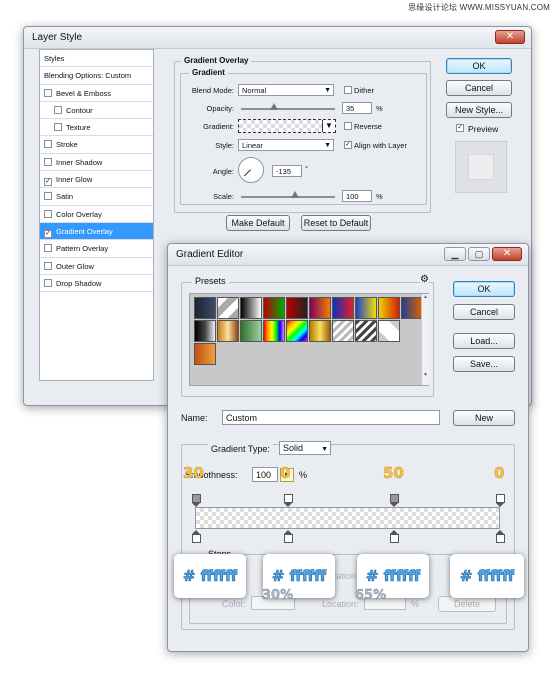  Describe the element at coordinates (286, 90) in the screenshot. I see `blend-mode-select: Normal ▼` at that location.